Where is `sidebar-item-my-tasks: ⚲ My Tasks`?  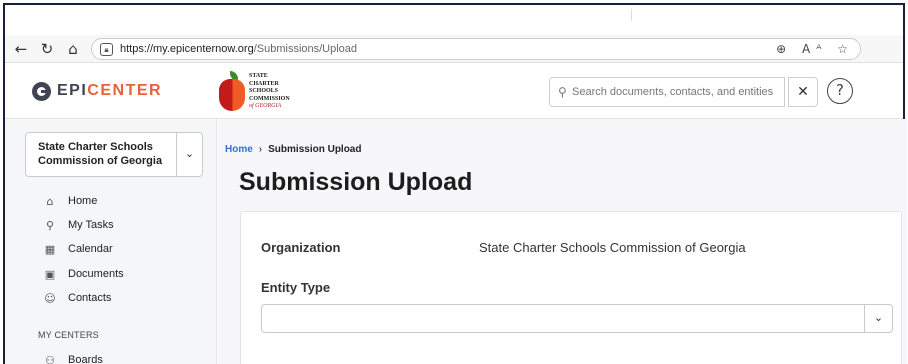 sidebar-item-my-tasks: ⚲ My Tasks is located at coordinates (78, 225).